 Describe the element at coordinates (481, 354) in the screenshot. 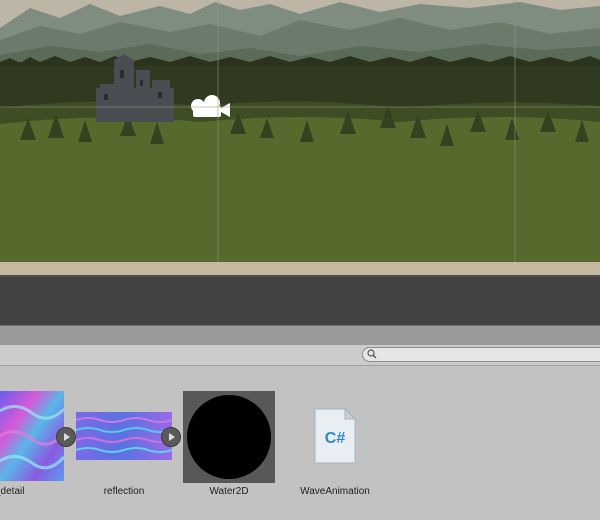

I see `search-field` at that location.